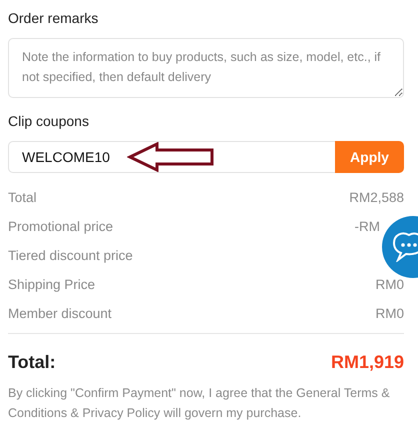 This screenshot has width=418, height=432. I want to click on summary-label: Member discount, so click(60, 313).